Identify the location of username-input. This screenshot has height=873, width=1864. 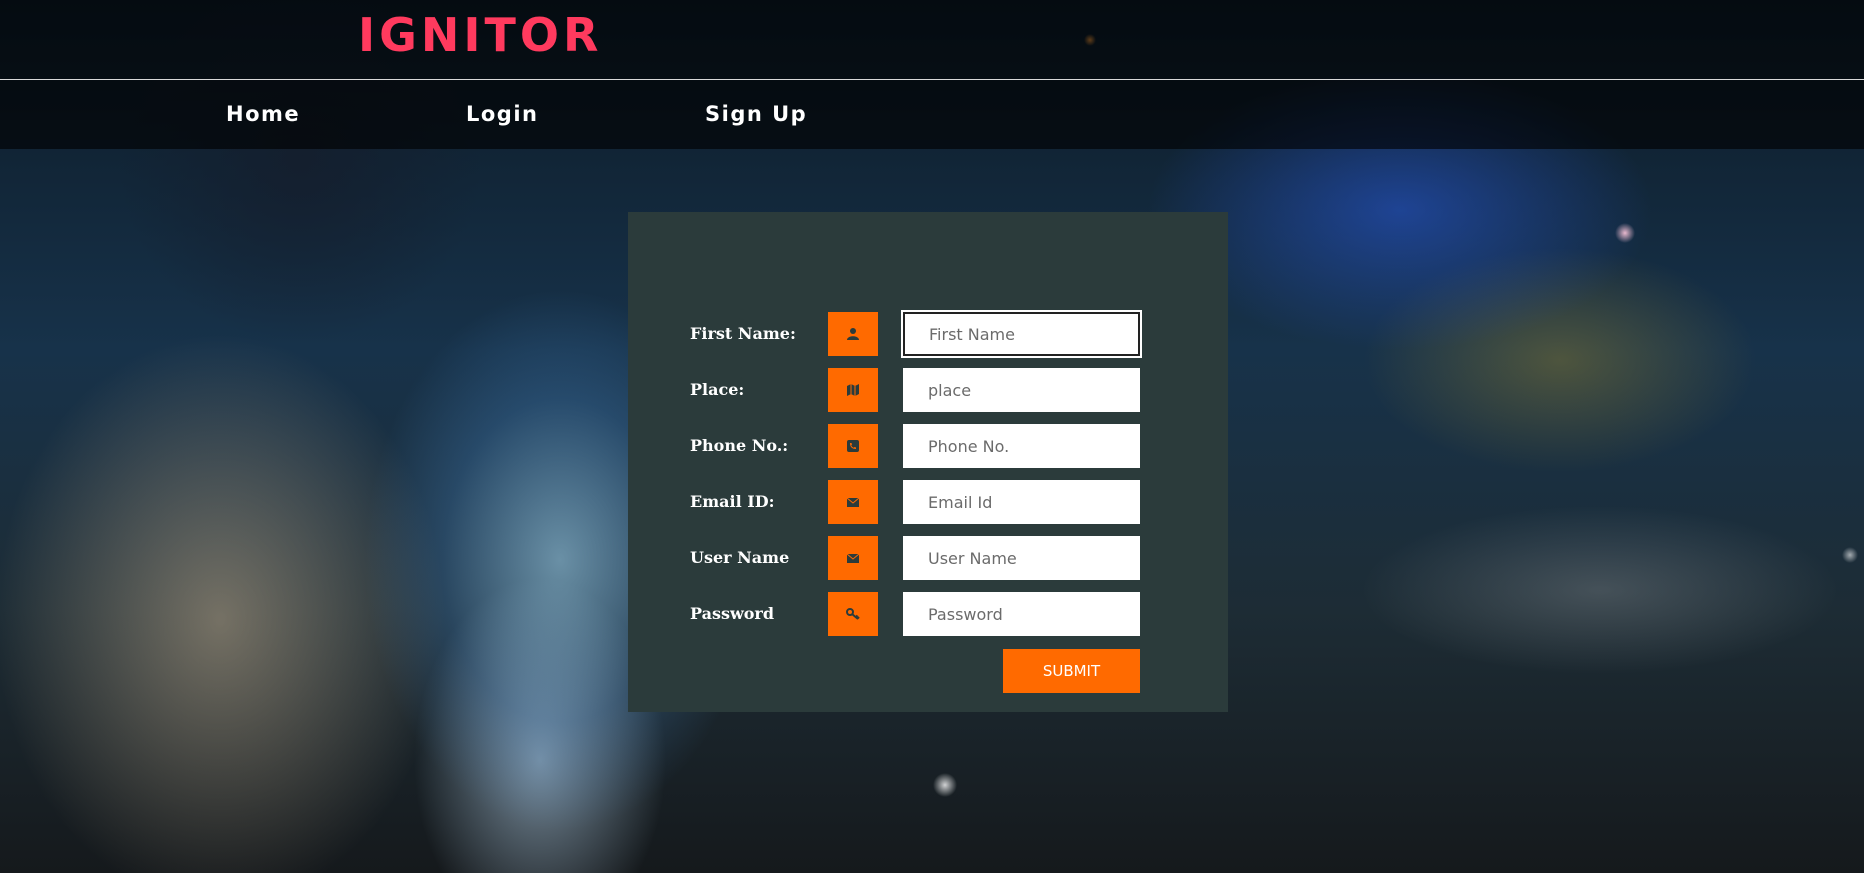
(1021, 558).